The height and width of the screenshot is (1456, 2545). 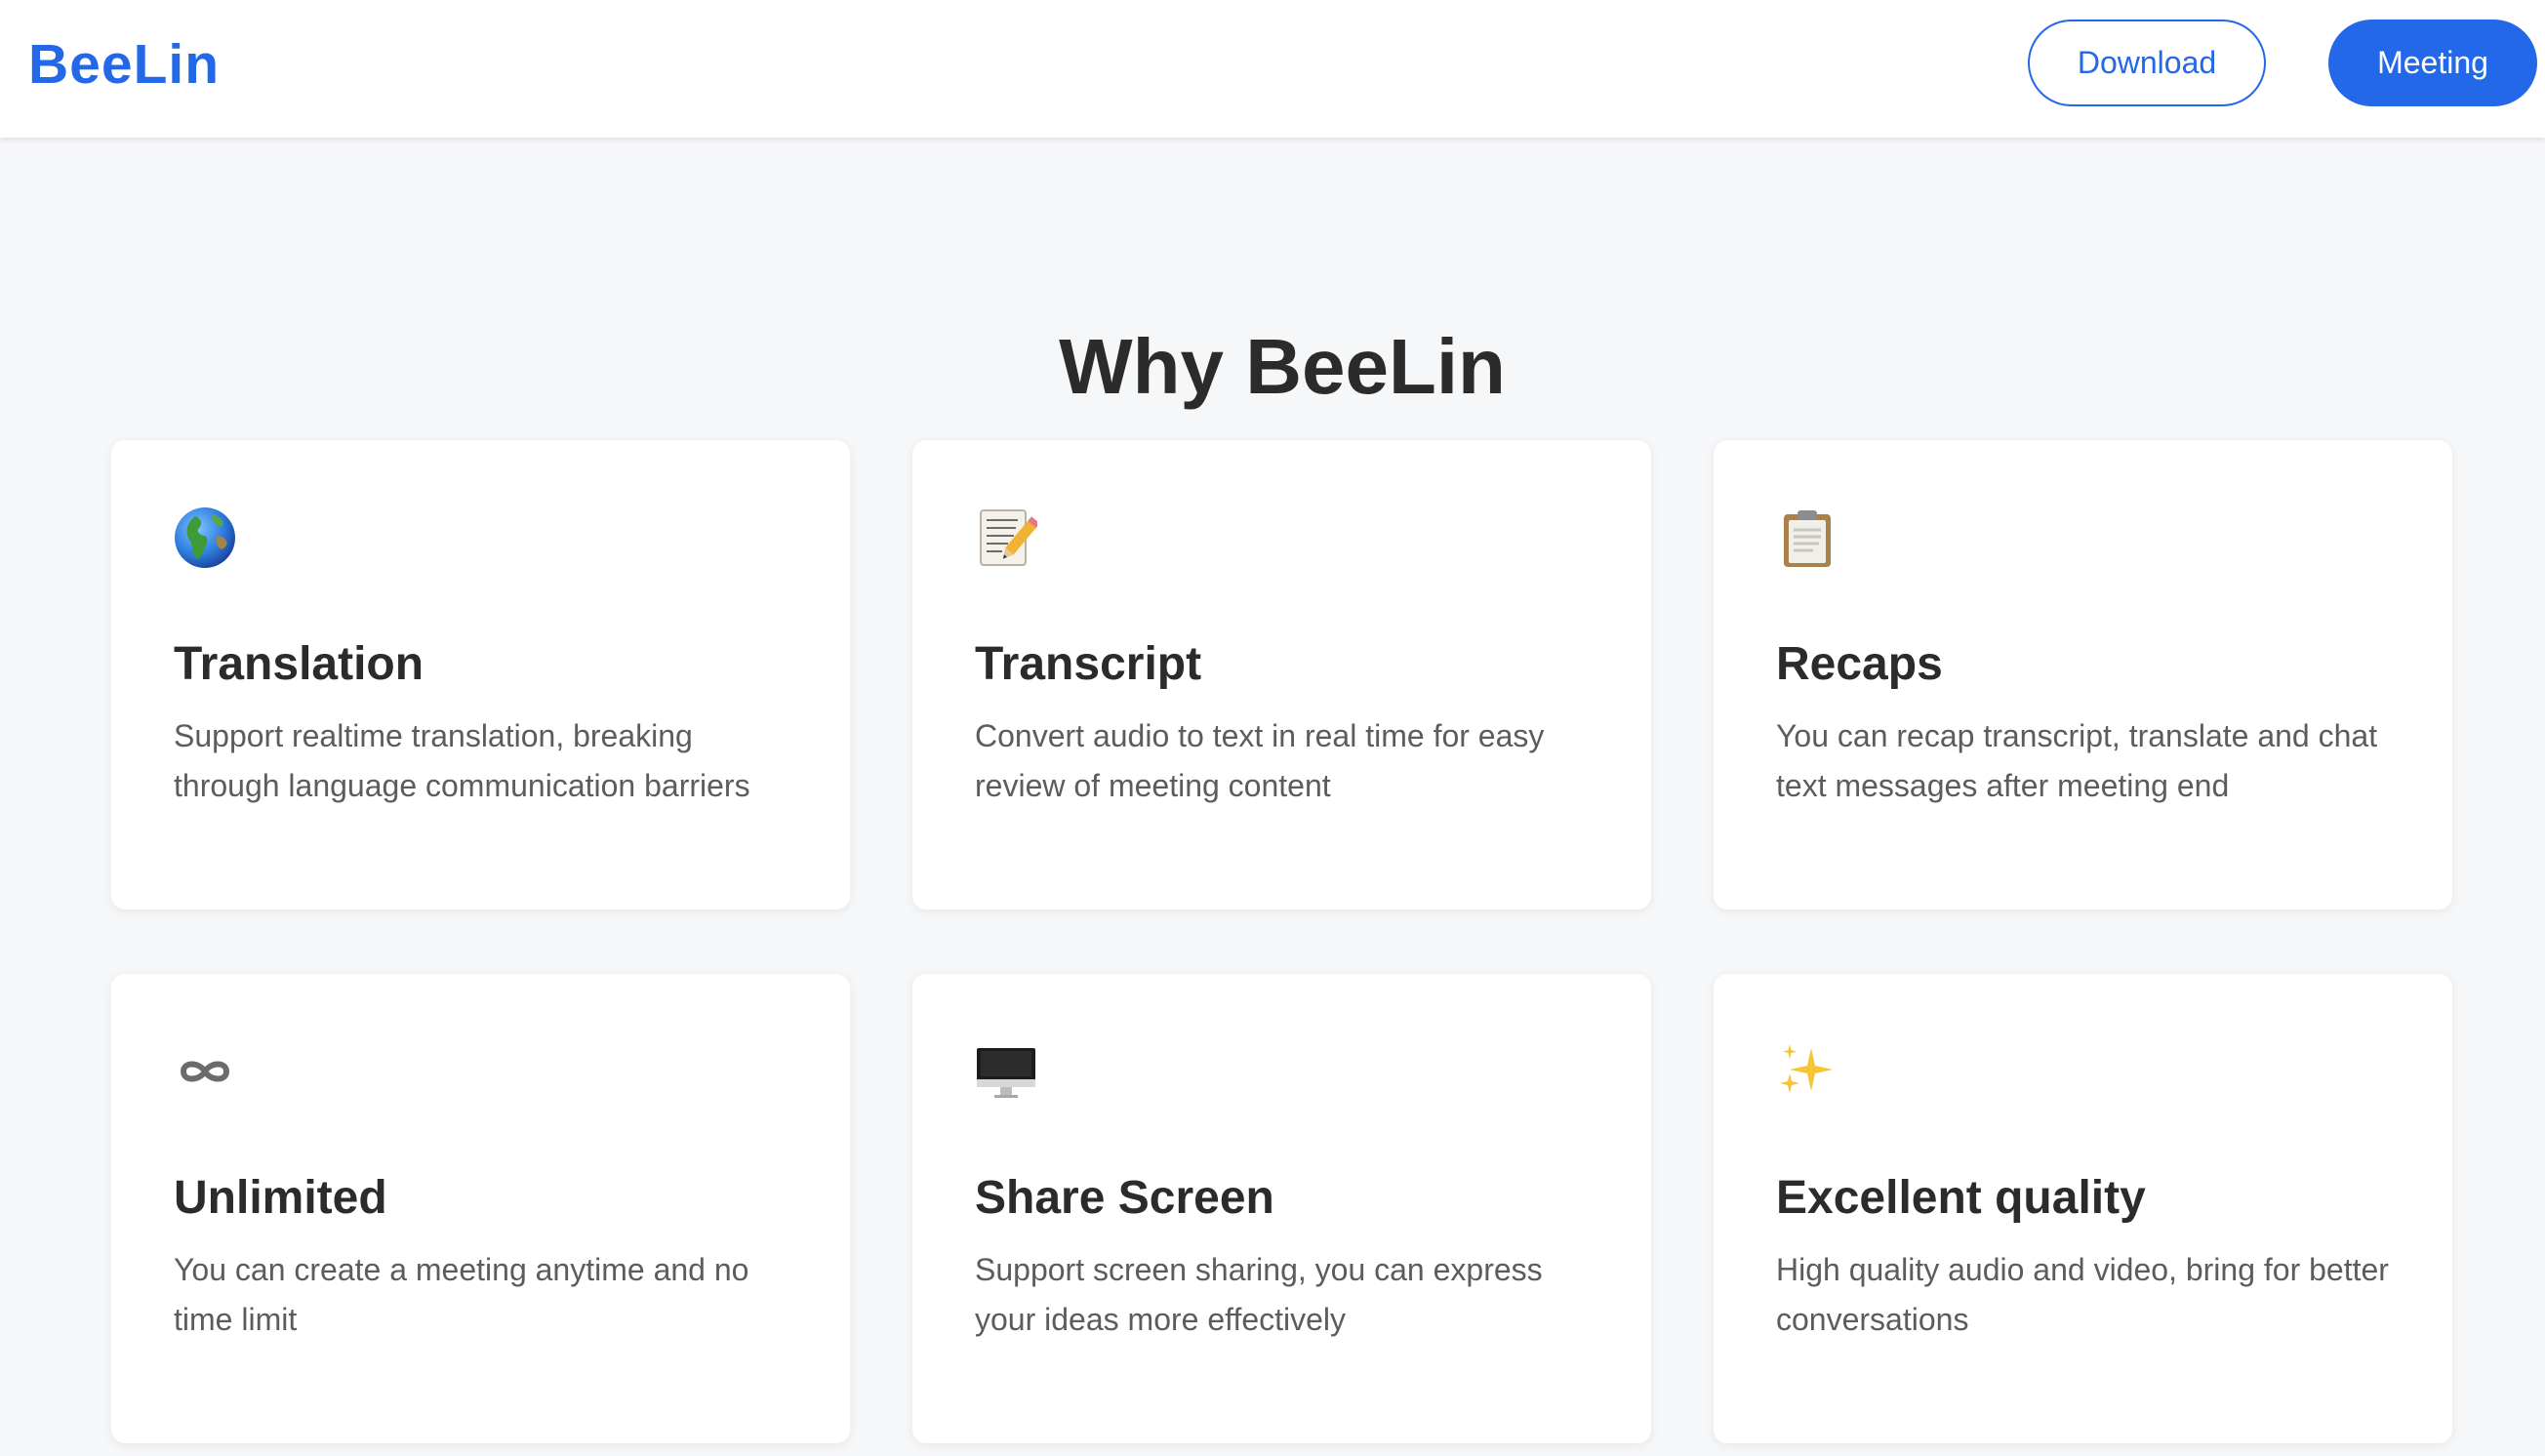 What do you see at coordinates (1124, 1198) in the screenshot?
I see `feature-title: Share Screen` at bounding box center [1124, 1198].